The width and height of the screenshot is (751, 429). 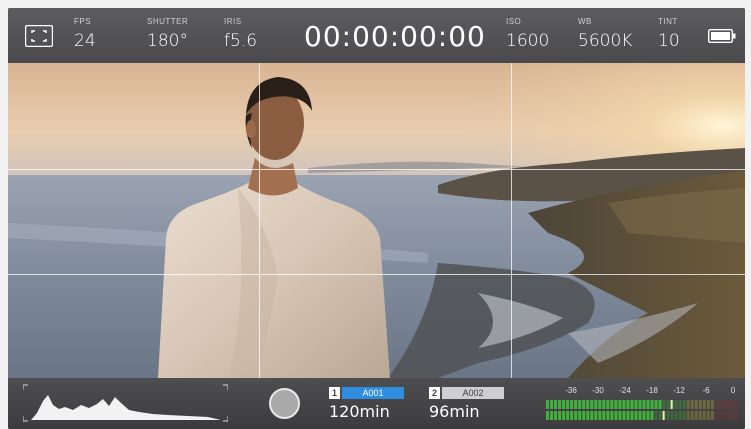 I want to click on audio-tick: -18, so click(x=652, y=390).